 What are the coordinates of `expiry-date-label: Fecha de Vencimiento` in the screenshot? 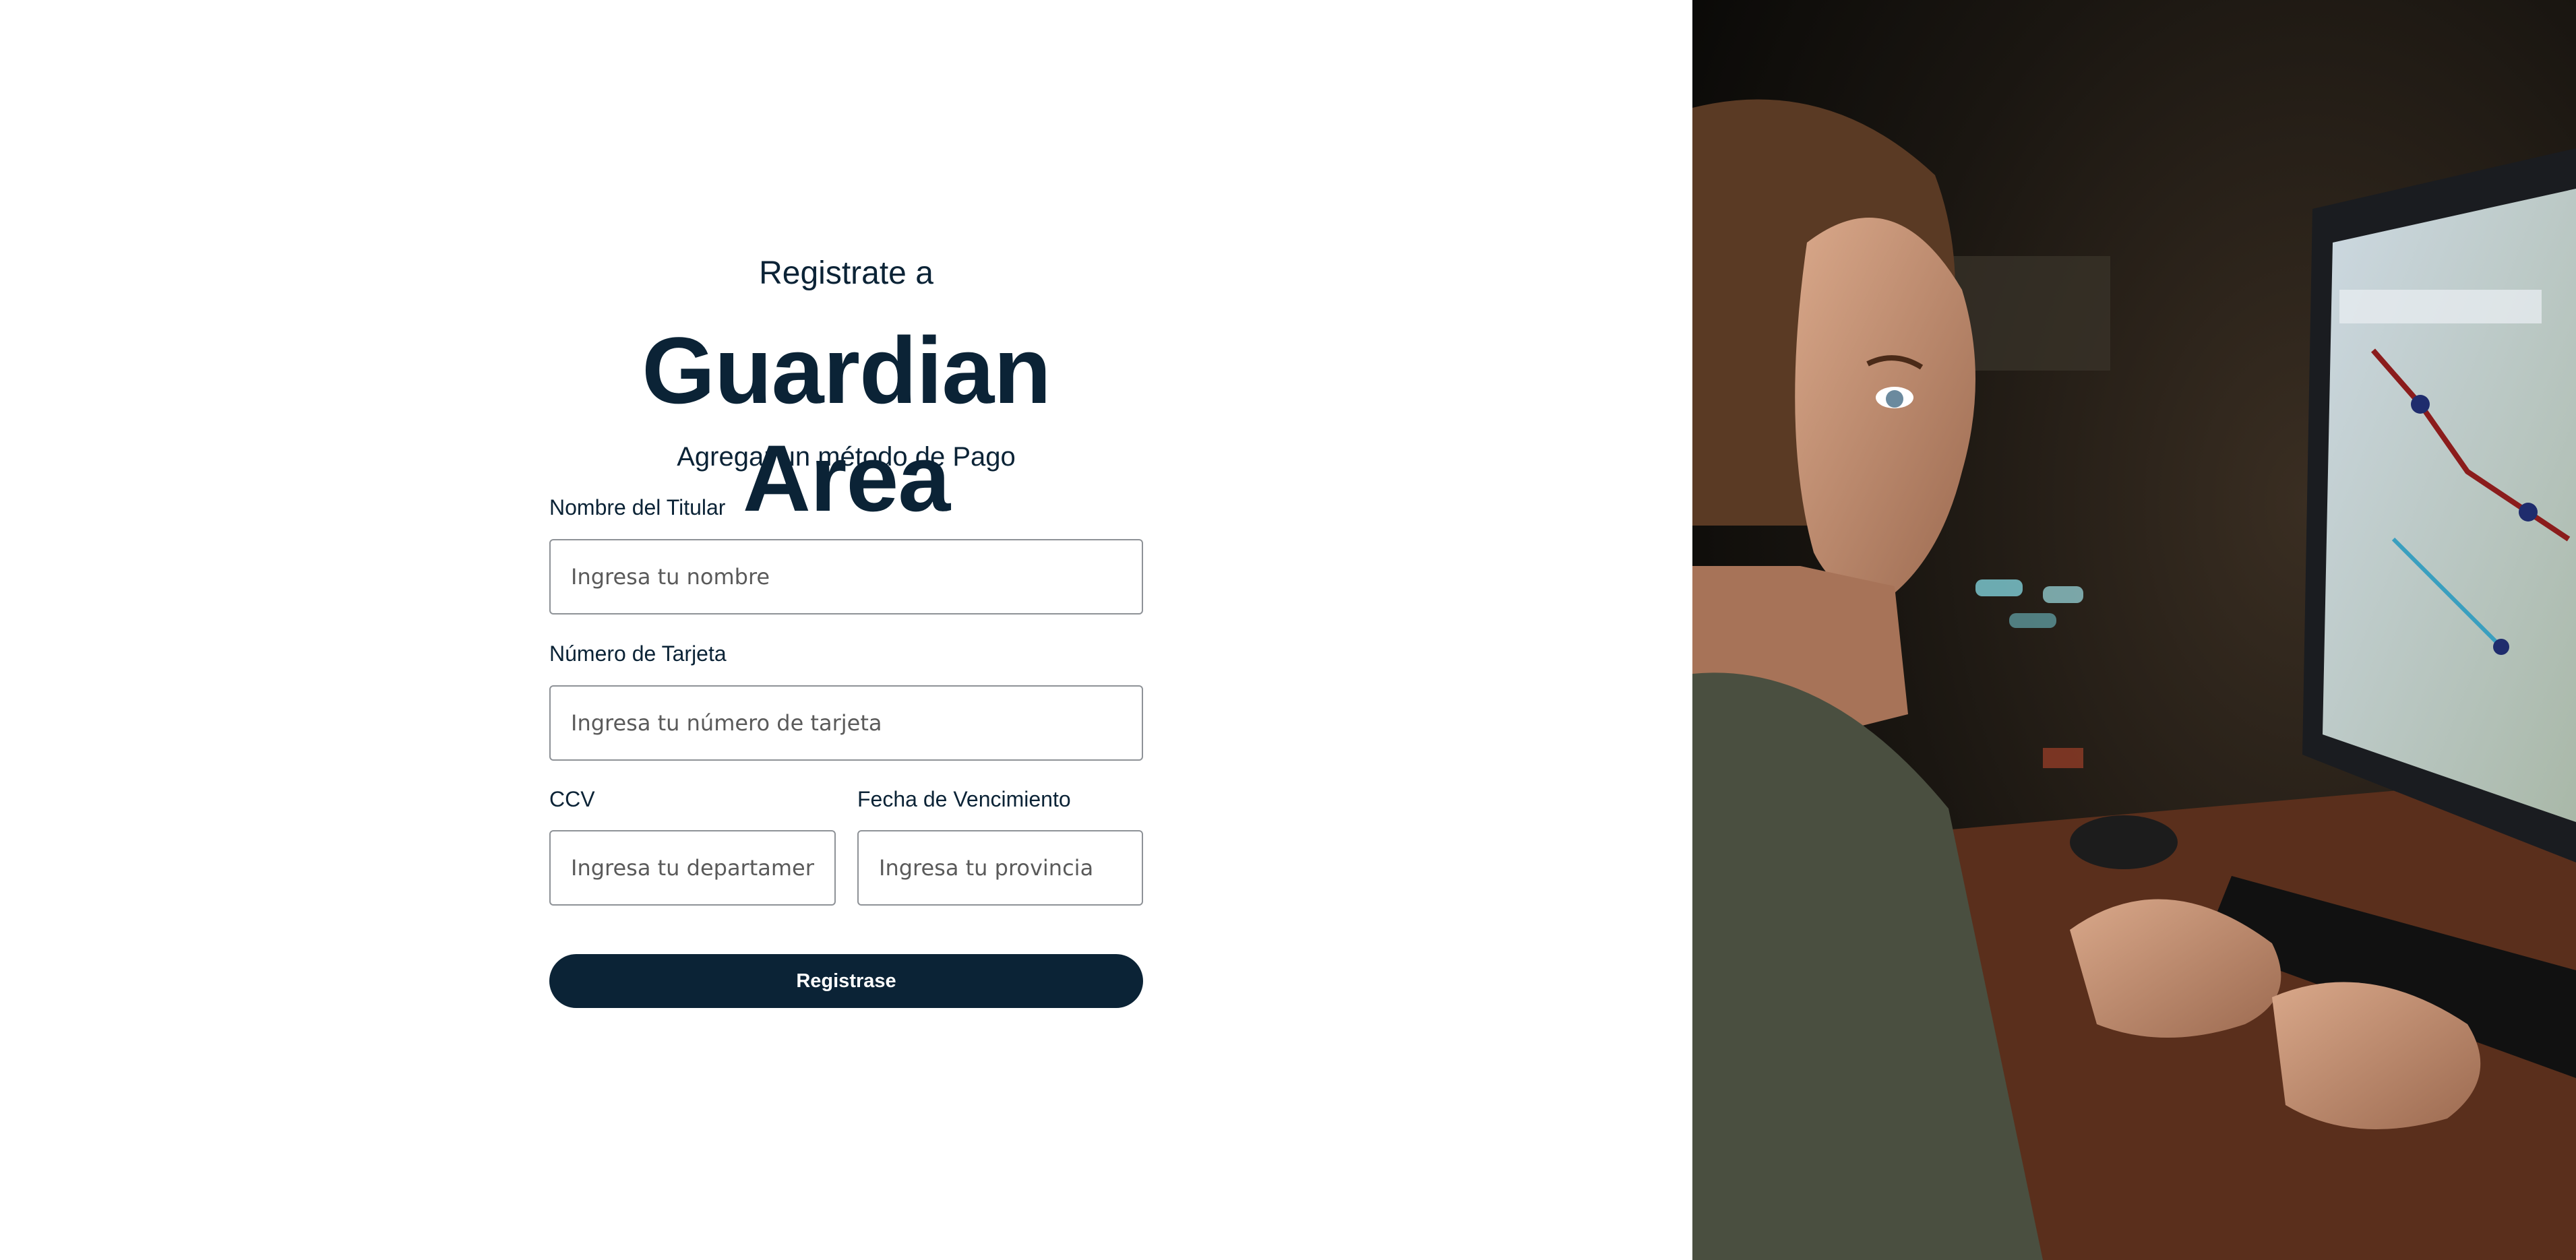 It's located at (964, 799).